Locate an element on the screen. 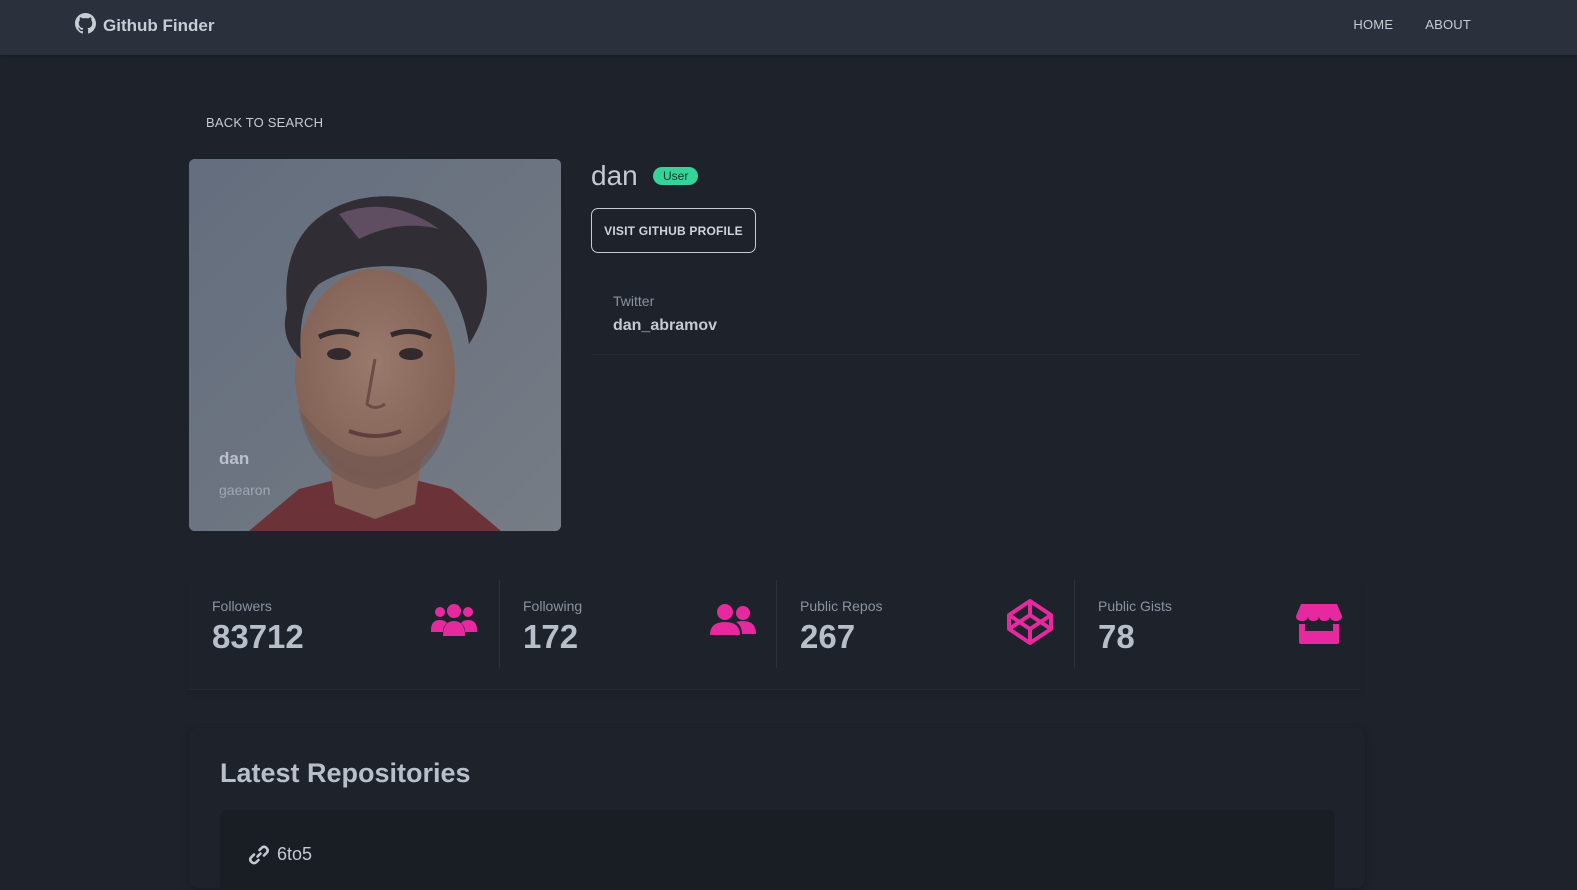 The height and width of the screenshot is (890, 1577). stat-label: Followers is located at coordinates (242, 606).